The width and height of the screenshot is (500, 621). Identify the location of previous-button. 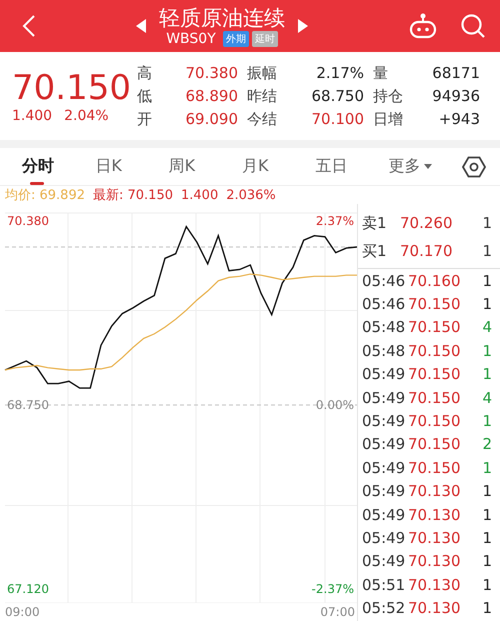
(141, 26).